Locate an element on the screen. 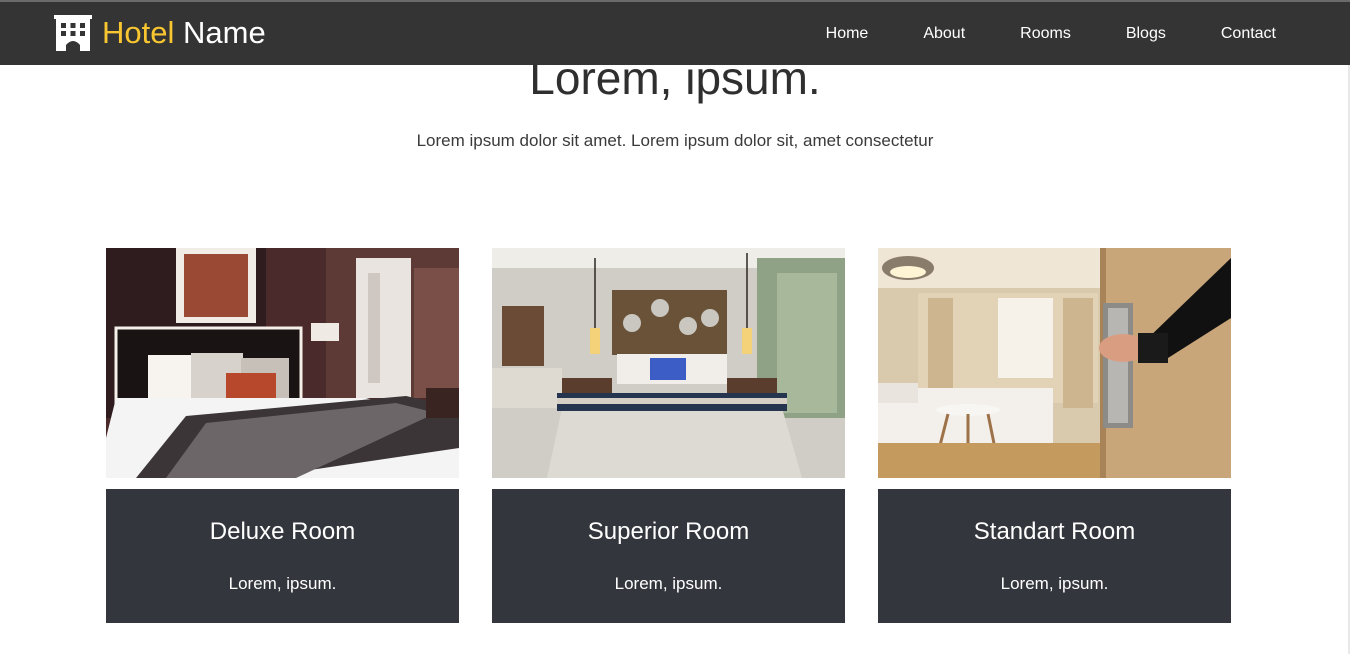 The image size is (1350, 654). brand-name-rest: Name is located at coordinates (224, 32).